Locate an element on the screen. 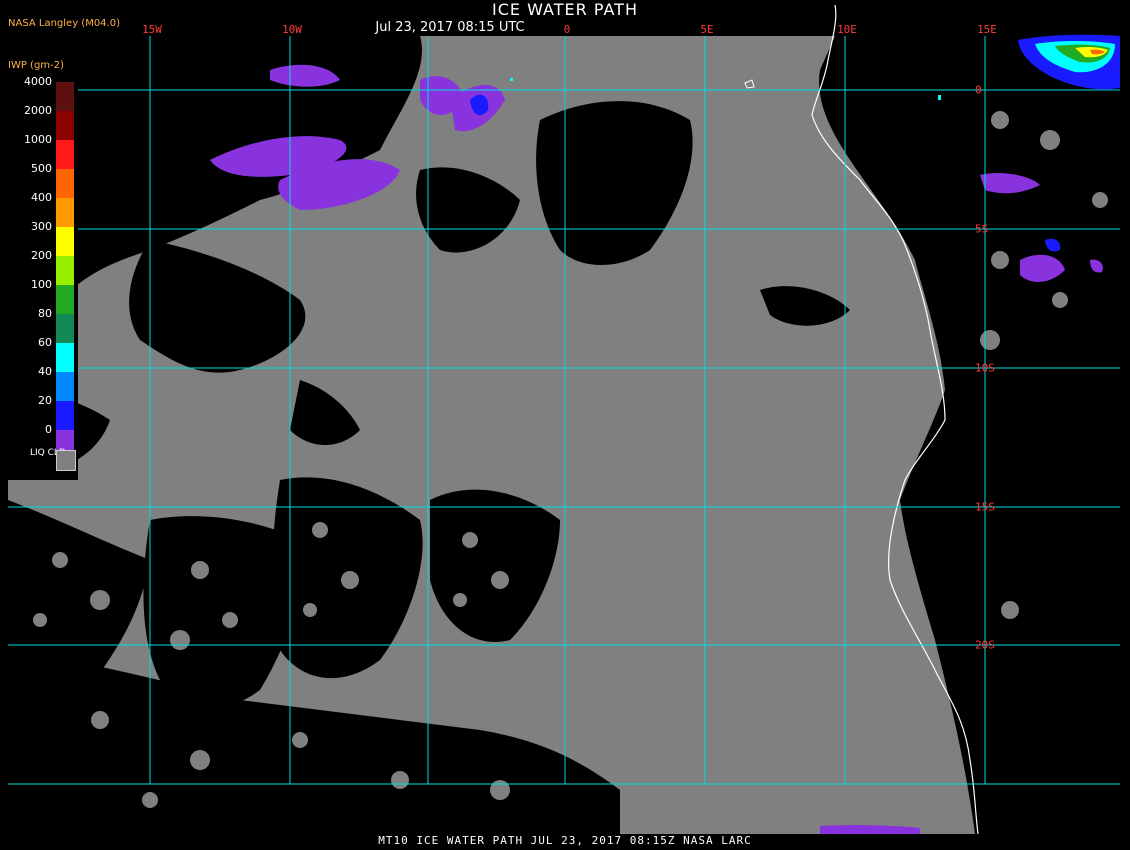 The height and width of the screenshot is (850, 1130). legend-title: IWP (gm-2) is located at coordinates (36, 65).